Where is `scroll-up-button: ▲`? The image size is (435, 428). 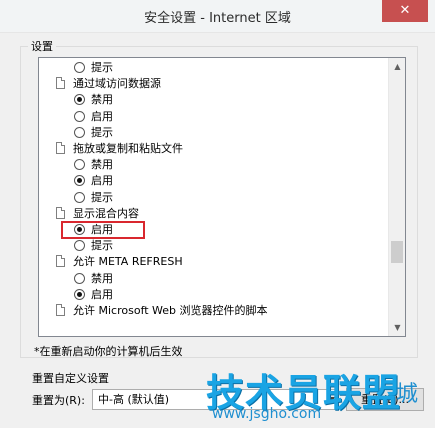 scroll-up-button: ▲ is located at coordinates (397, 66).